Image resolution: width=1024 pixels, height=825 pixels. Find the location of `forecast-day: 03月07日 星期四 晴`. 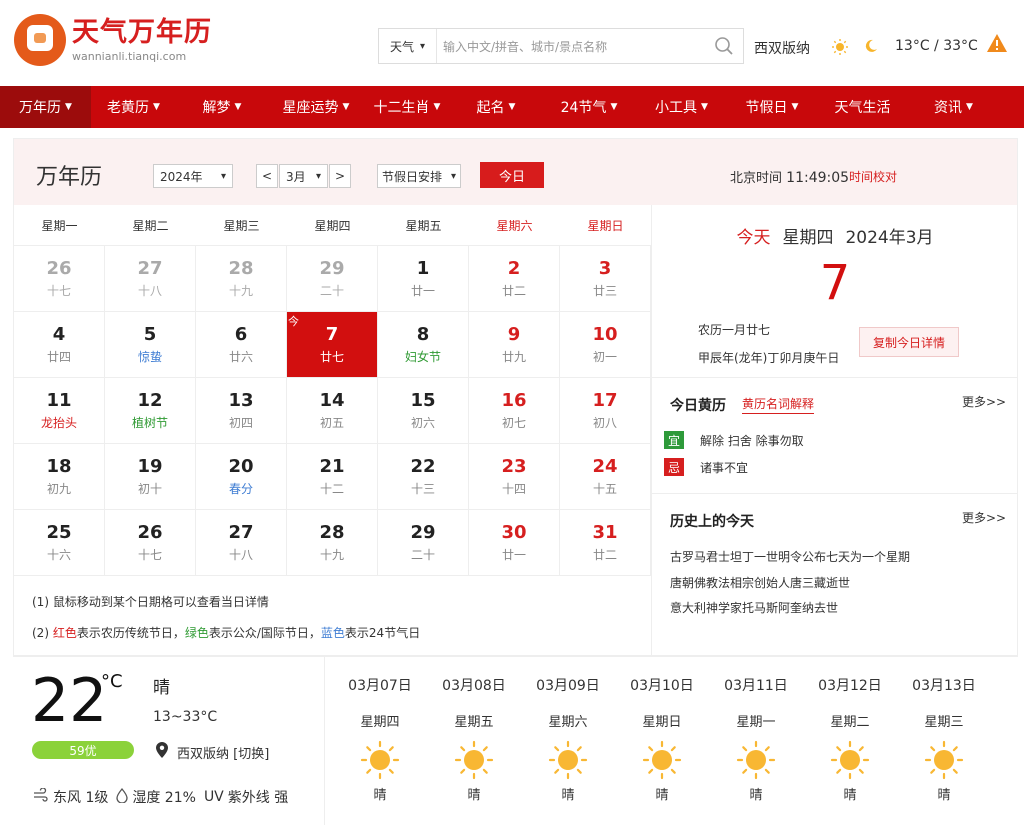

forecast-day: 03月07日 星期四 晴 is located at coordinates (380, 741).